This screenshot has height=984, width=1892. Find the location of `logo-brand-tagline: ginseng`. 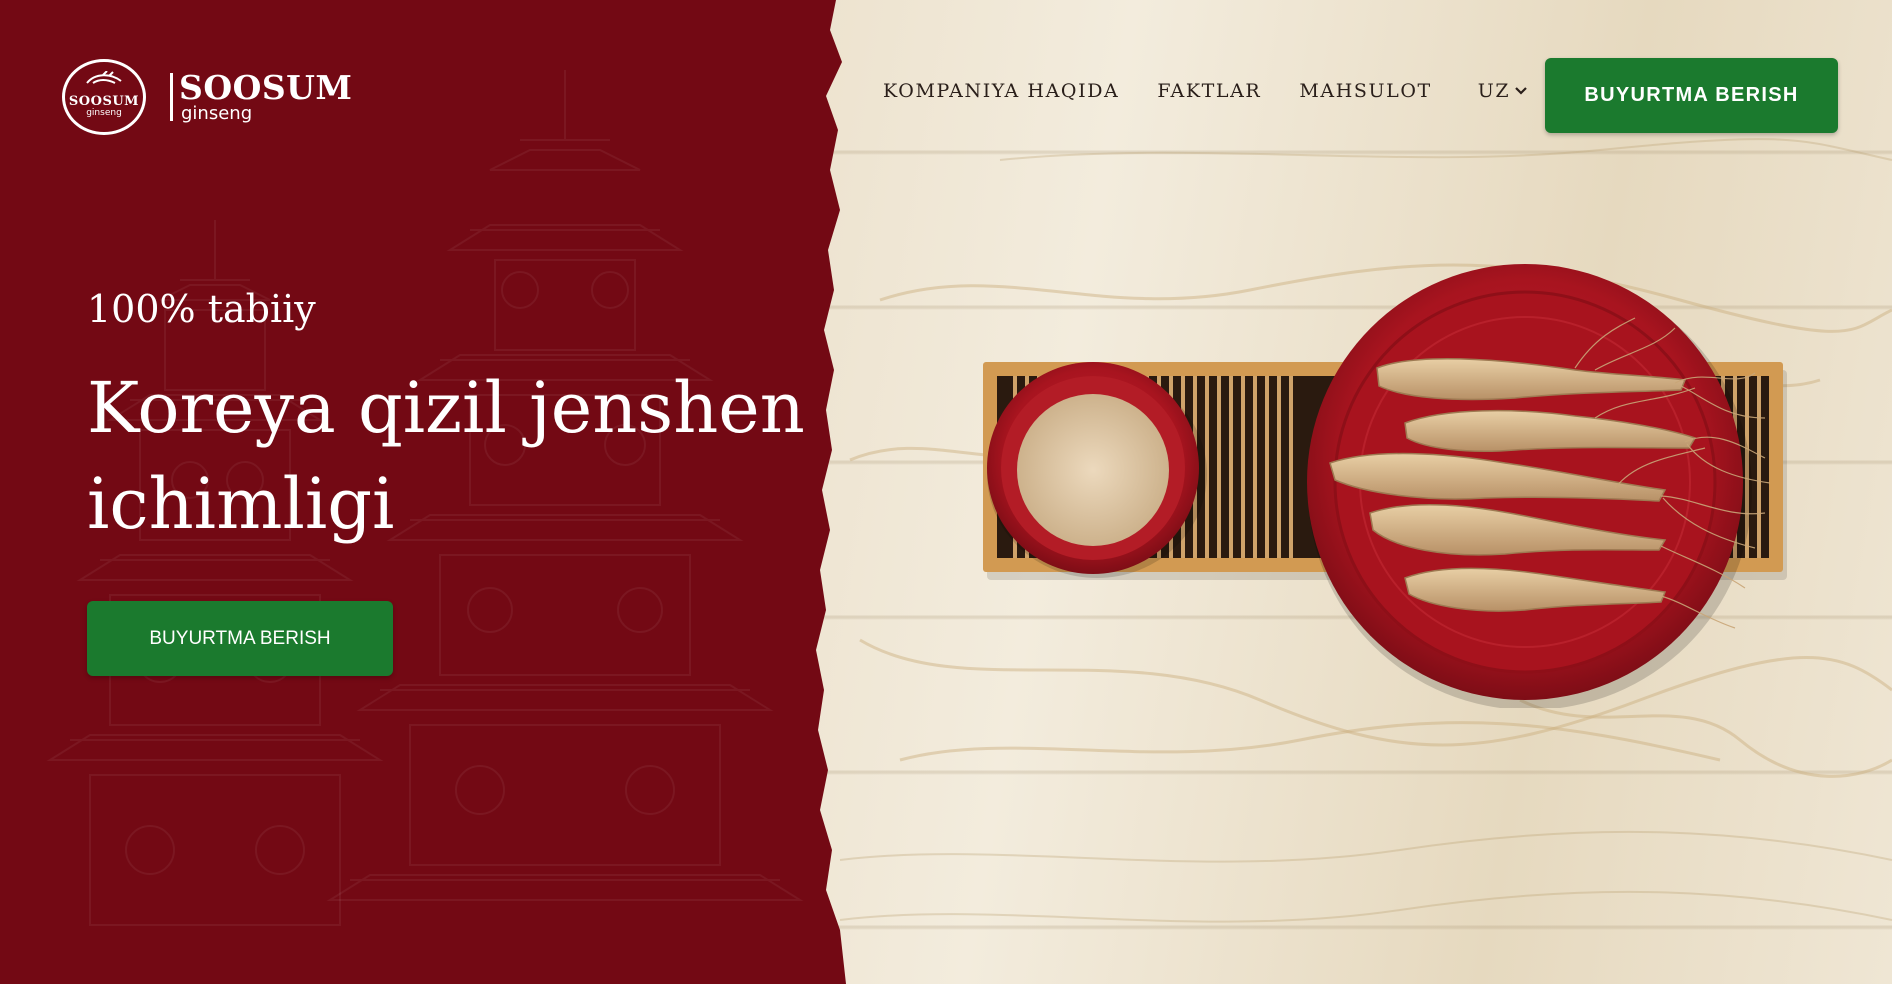

logo-brand-tagline: ginseng is located at coordinates (217, 113).